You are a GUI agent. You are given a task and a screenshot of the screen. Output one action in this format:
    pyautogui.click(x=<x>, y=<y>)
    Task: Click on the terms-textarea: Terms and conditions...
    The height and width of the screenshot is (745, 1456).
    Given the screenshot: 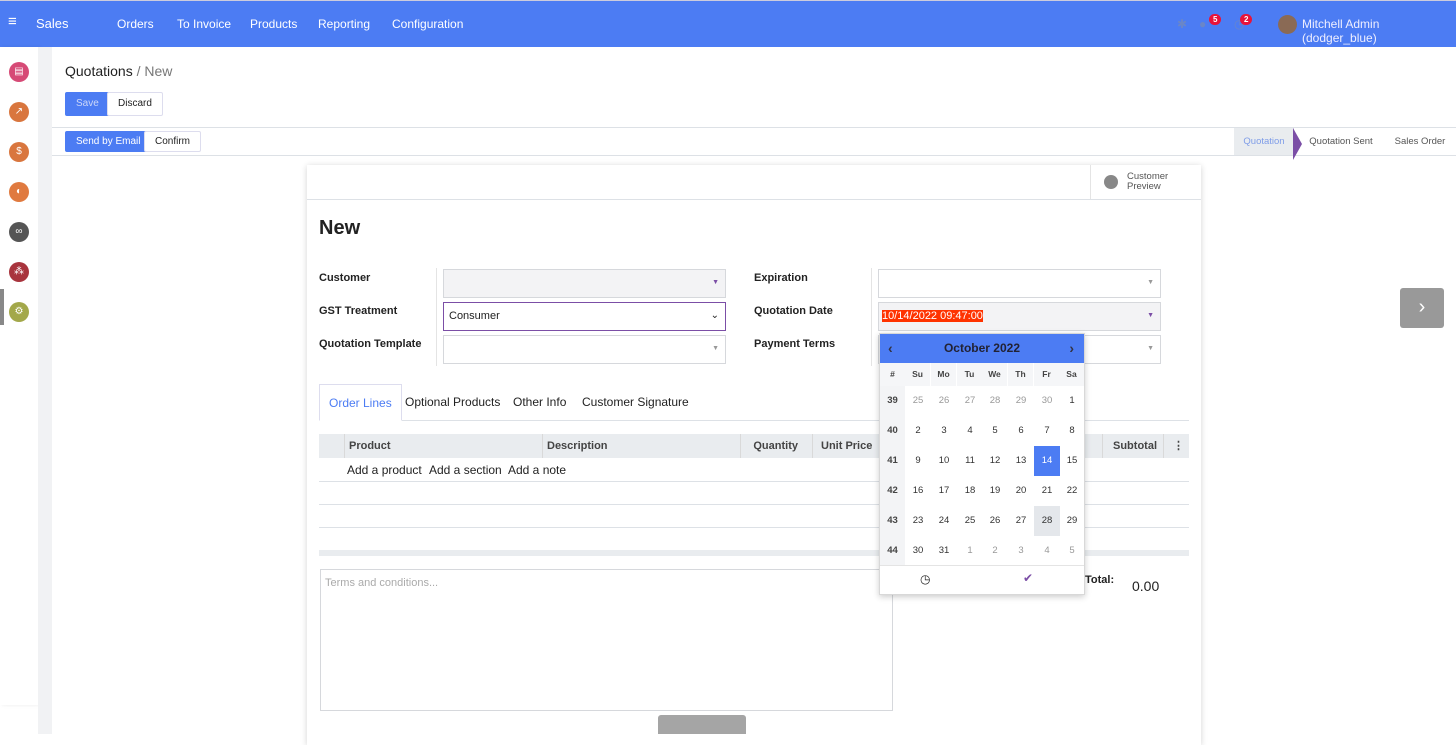 What is the action you would take?
    pyautogui.click(x=606, y=640)
    